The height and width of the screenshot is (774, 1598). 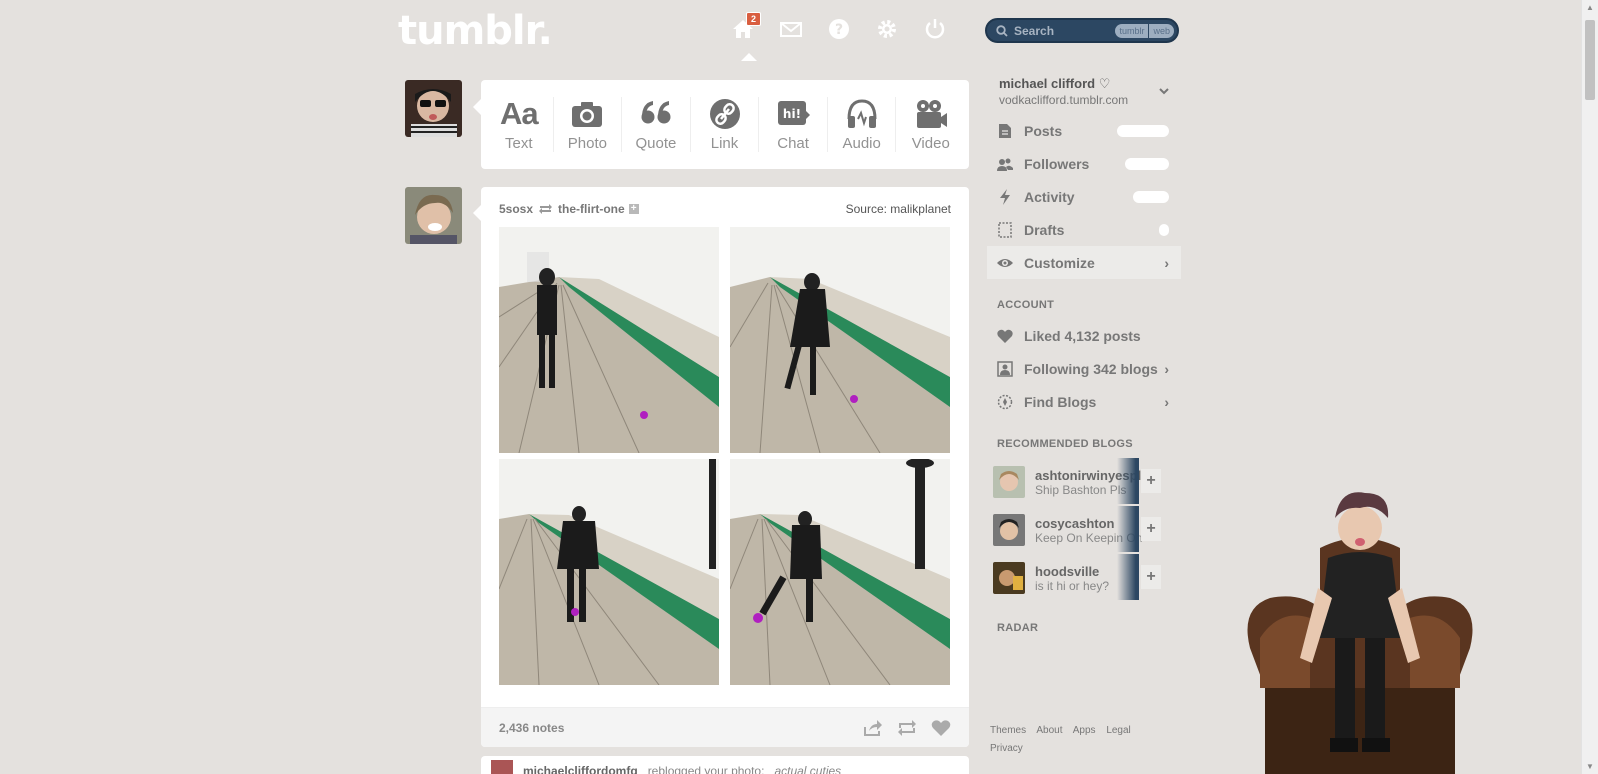 What do you see at coordinates (433, 215) in the screenshot?
I see `post-author-avatar` at bounding box center [433, 215].